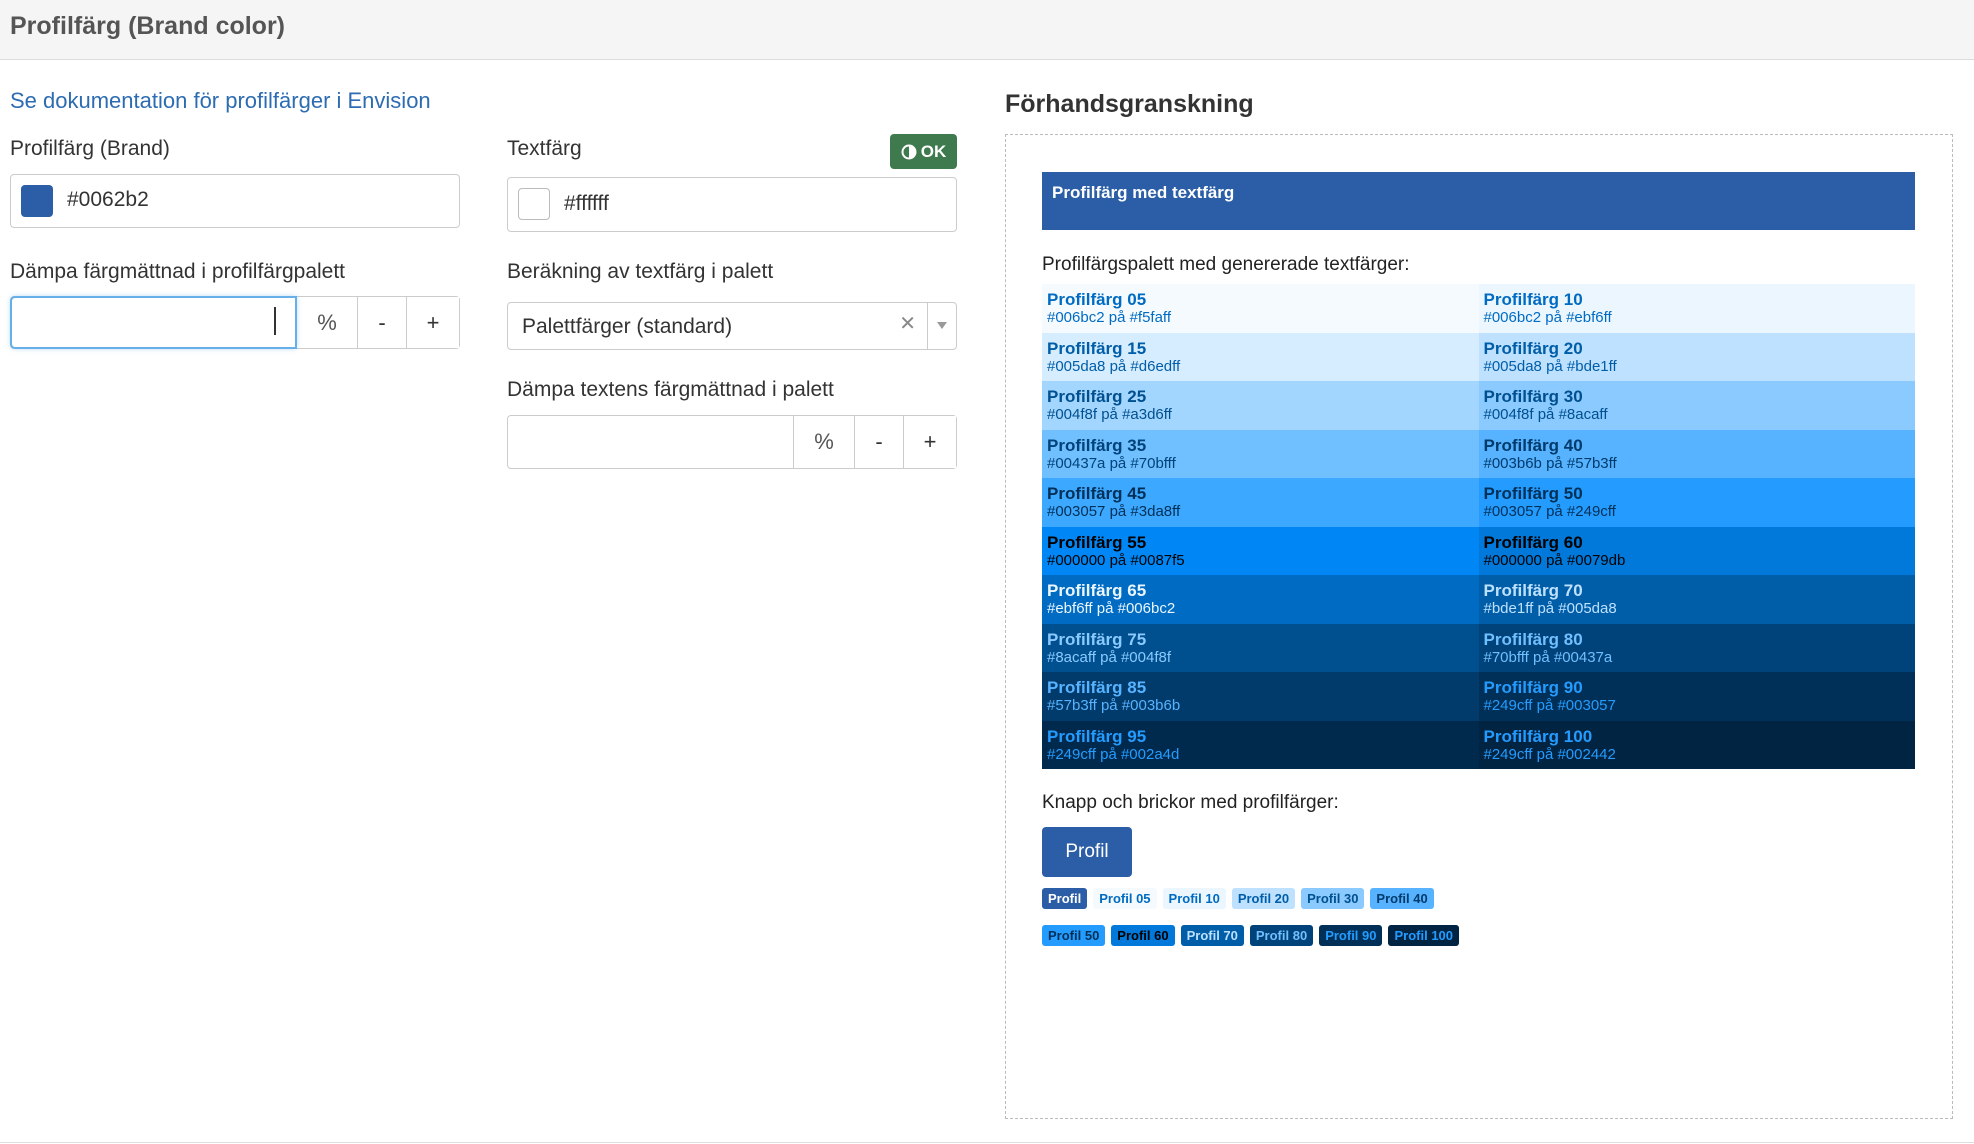 The image size is (1974, 1144). I want to click on palette-swatch-colors: #249cff på #002a4d, so click(1113, 754).